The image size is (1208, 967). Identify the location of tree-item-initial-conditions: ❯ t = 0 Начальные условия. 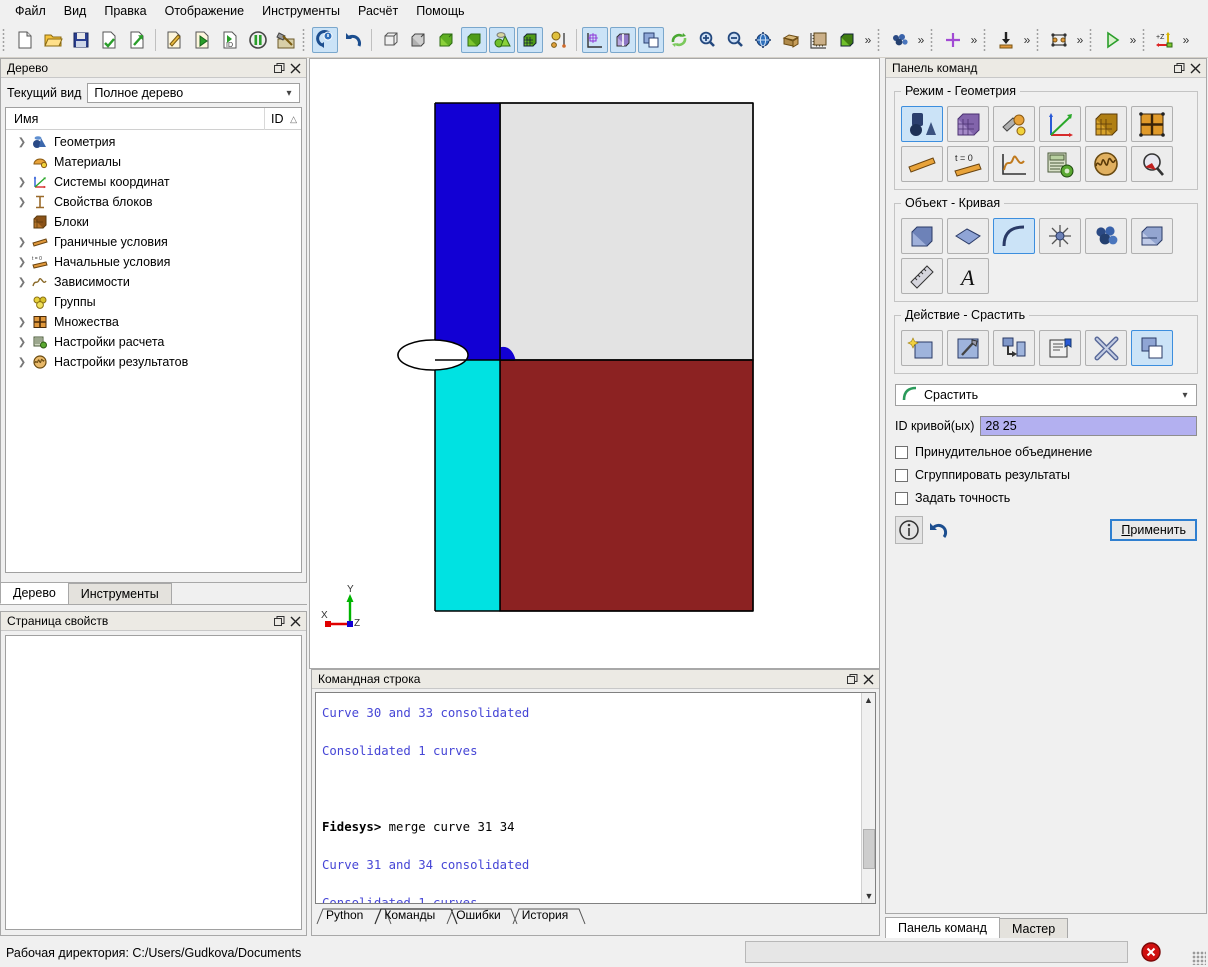
(153, 262).